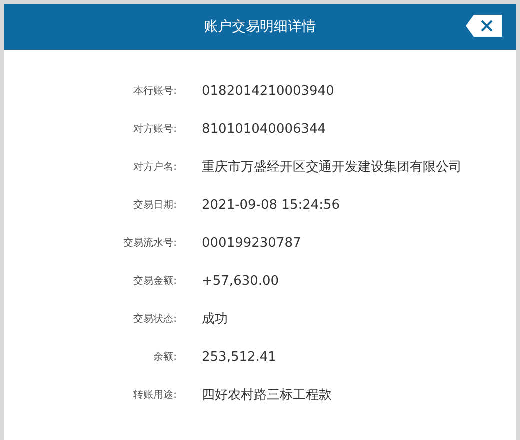  I want to click on close-button, so click(484, 26).